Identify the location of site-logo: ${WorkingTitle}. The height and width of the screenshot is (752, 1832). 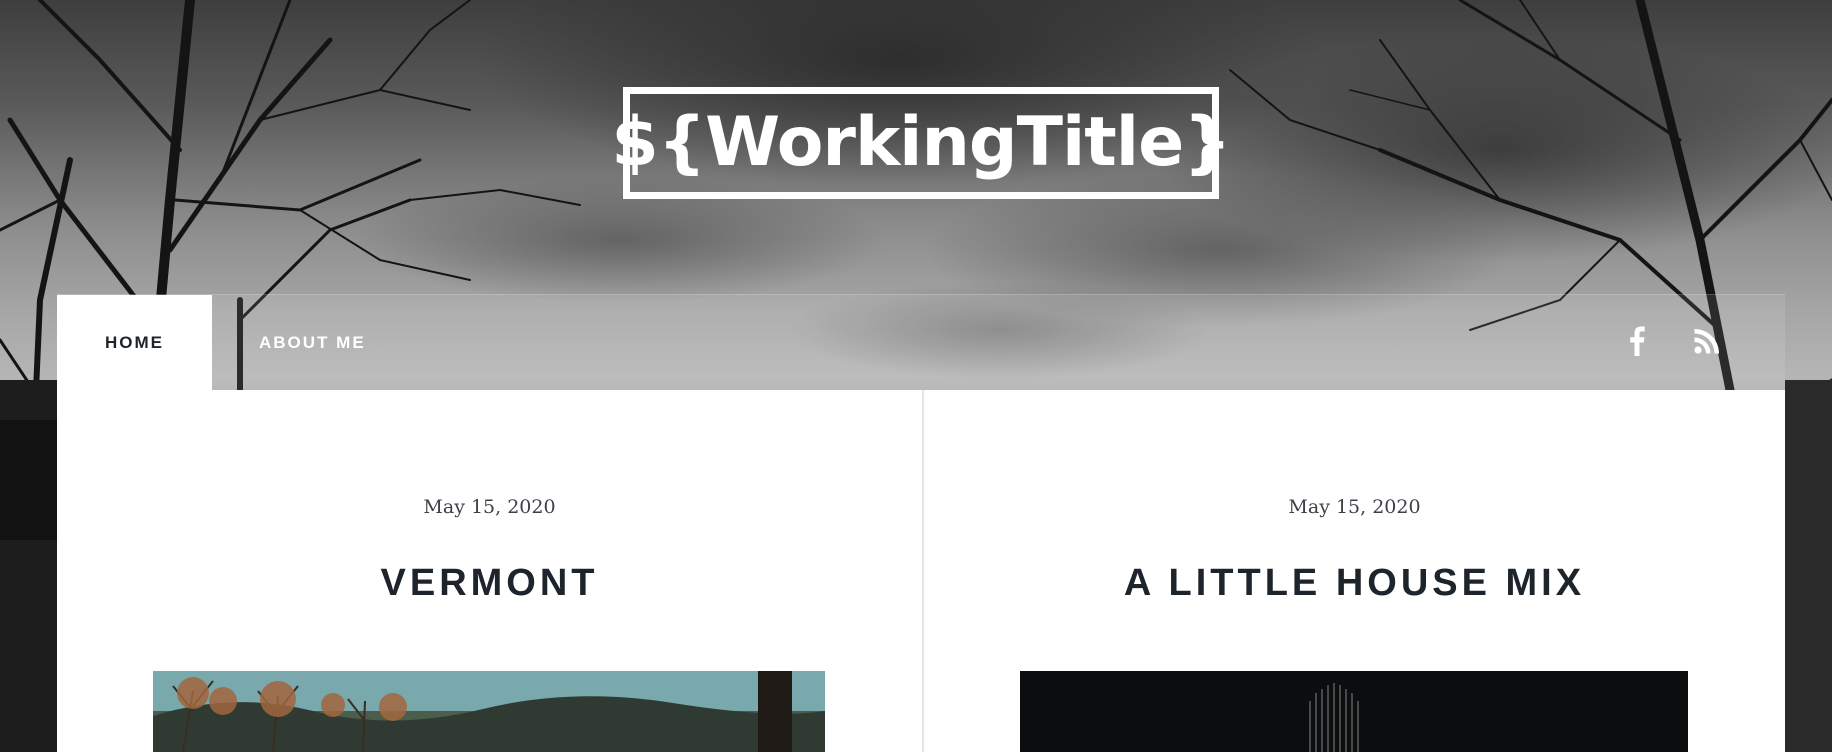
(921, 143).